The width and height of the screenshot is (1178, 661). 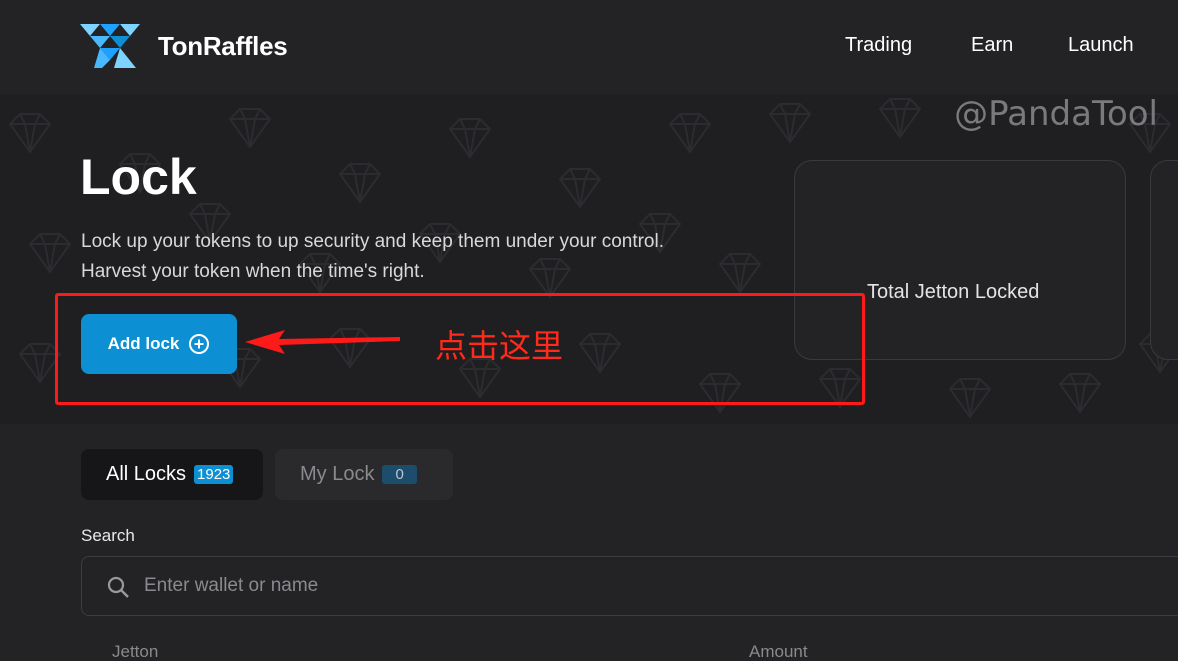 What do you see at coordinates (778, 651) in the screenshot?
I see `column-header-amount: Amount` at bounding box center [778, 651].